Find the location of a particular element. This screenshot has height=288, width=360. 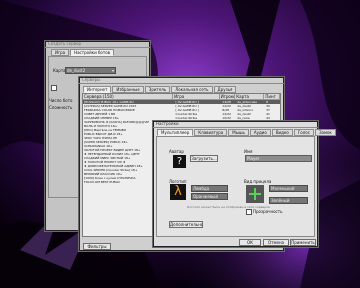

transparency-label: Прозрачность is located at coordinates (268, 211).